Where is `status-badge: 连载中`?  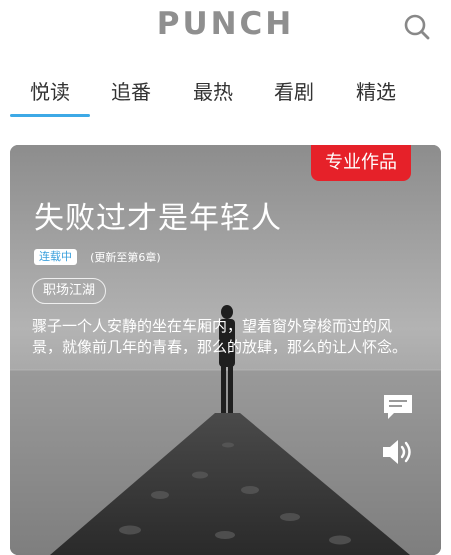
status-badge: 连载中 is located at coordinates (55, 256).